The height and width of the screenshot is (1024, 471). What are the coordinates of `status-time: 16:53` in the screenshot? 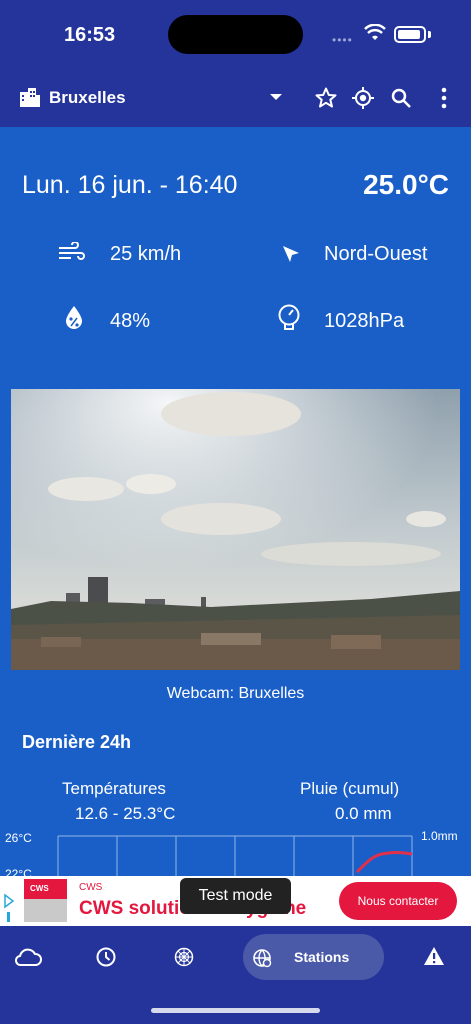 It's located at (90, 35).